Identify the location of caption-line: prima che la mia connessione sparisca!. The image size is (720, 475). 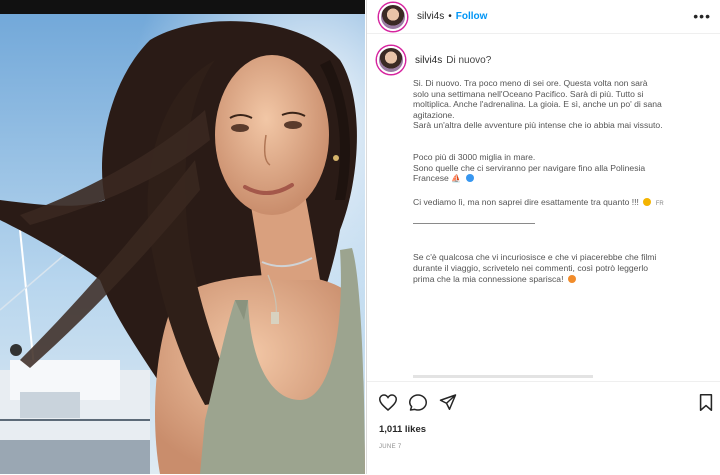
(561, 279).